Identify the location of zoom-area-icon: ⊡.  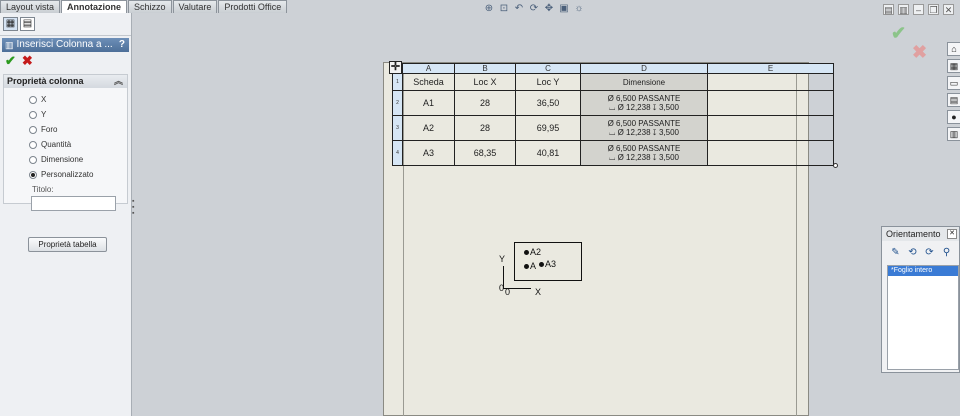
(504, 9).